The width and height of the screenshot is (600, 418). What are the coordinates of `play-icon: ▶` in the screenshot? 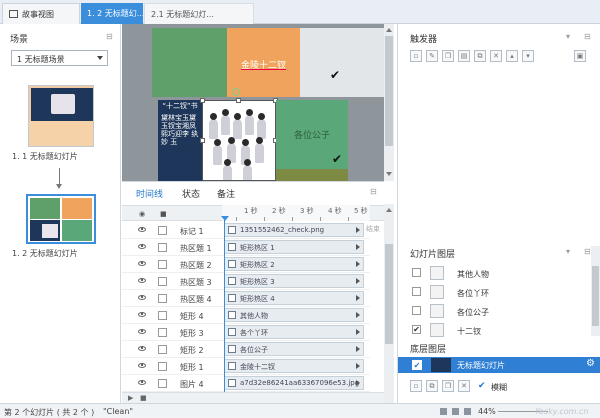 It's located at (130, 398).